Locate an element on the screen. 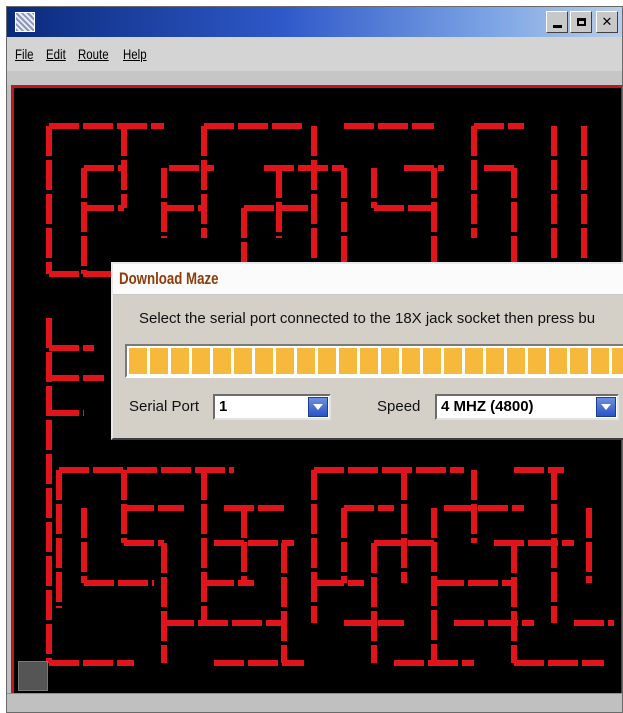 Image resolution: width=623 pixels, height=713 pixels. dialog-title-bar: Download Maze is located at coordinates (368, 279).